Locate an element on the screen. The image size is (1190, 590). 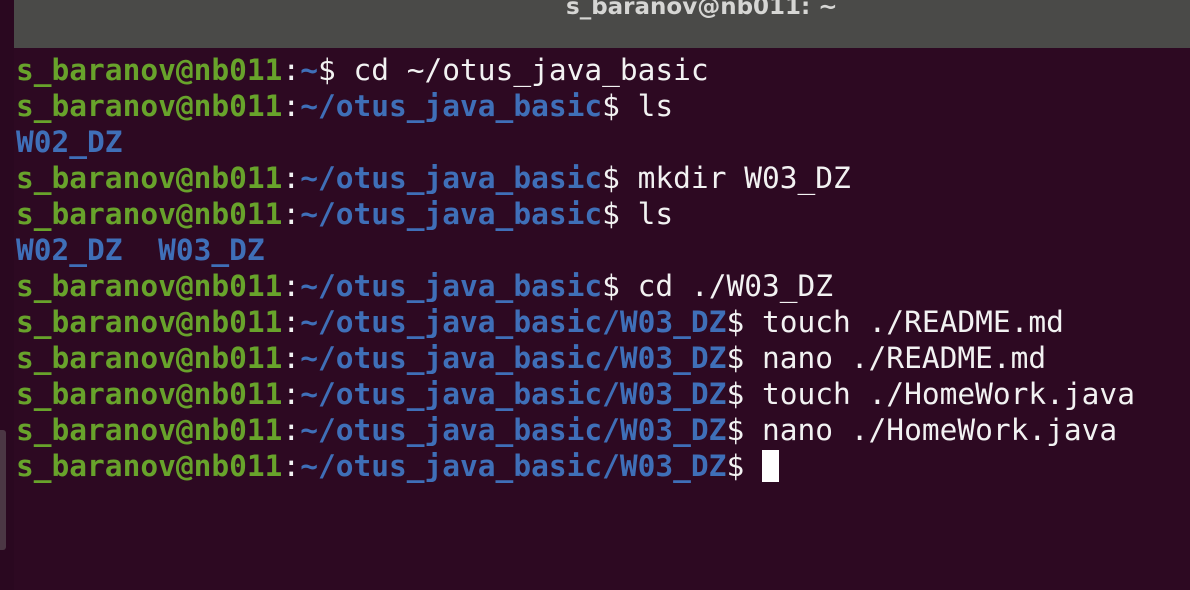
directory-listing: W02_DZ is located at coordinates (69, 142).